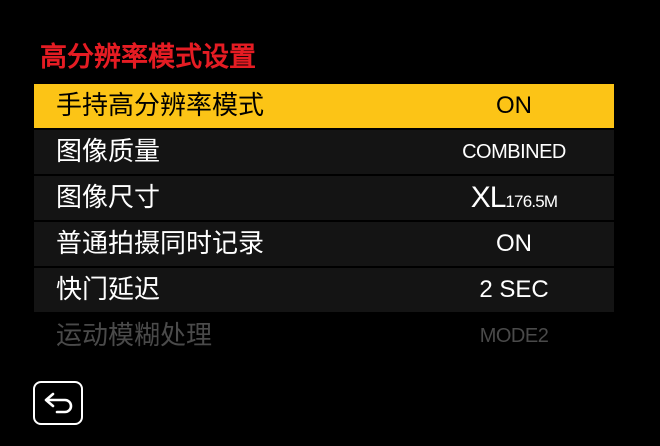  Describe the element at coordinates (531, 201) in the screenshot. I see `image-size-sub: 176.5M` at that location.